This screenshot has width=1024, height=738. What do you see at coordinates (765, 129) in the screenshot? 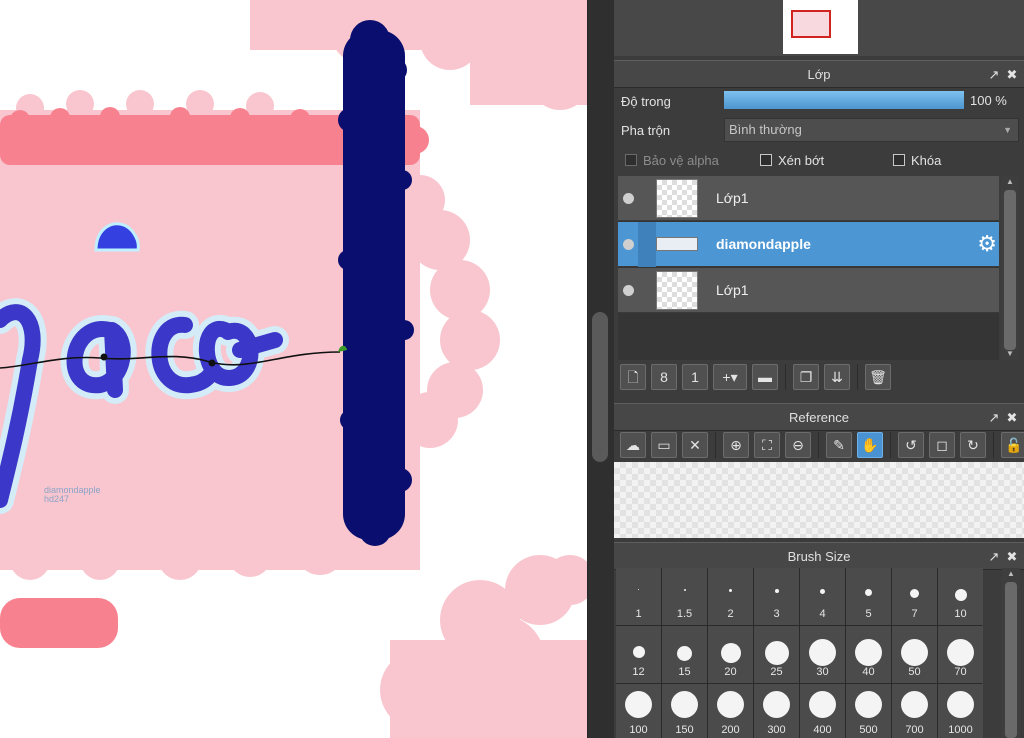
I see `blend-mode-value: Bình thường` at bounding box center [765, 129].